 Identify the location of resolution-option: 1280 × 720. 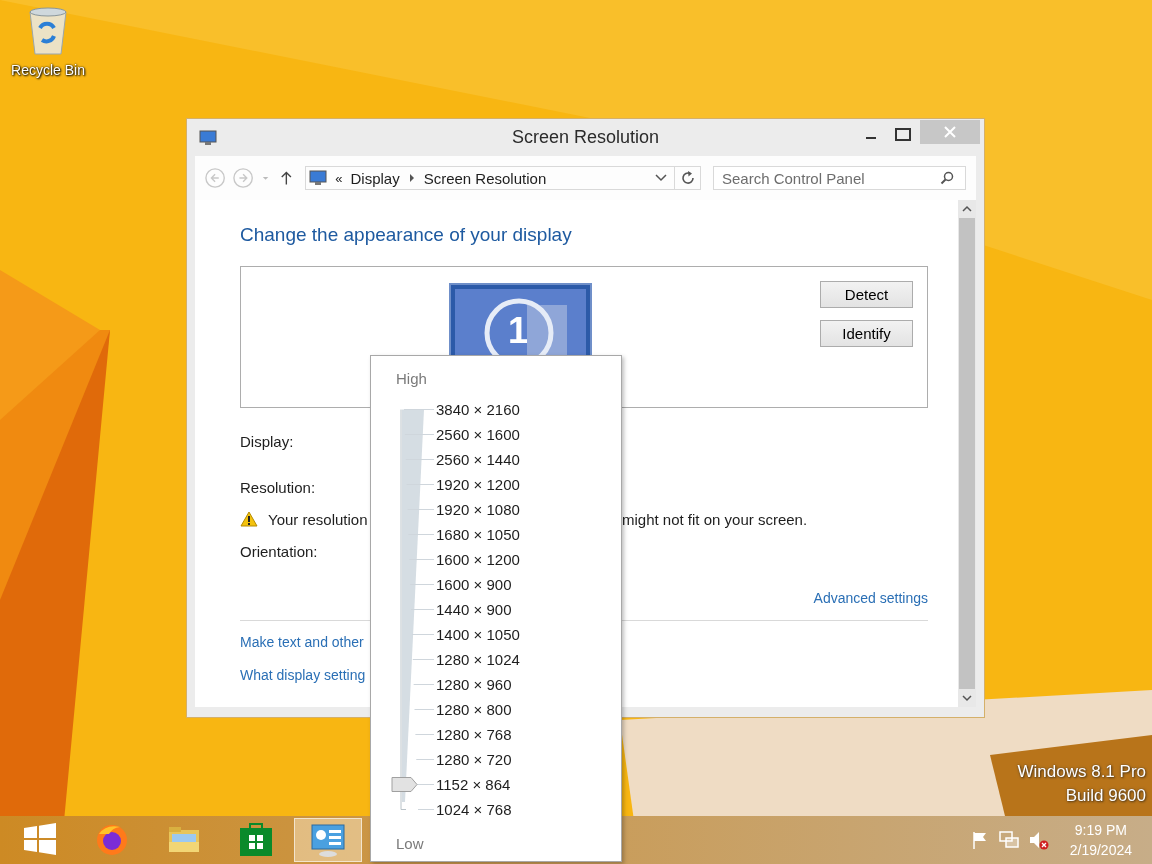
(474, 759).